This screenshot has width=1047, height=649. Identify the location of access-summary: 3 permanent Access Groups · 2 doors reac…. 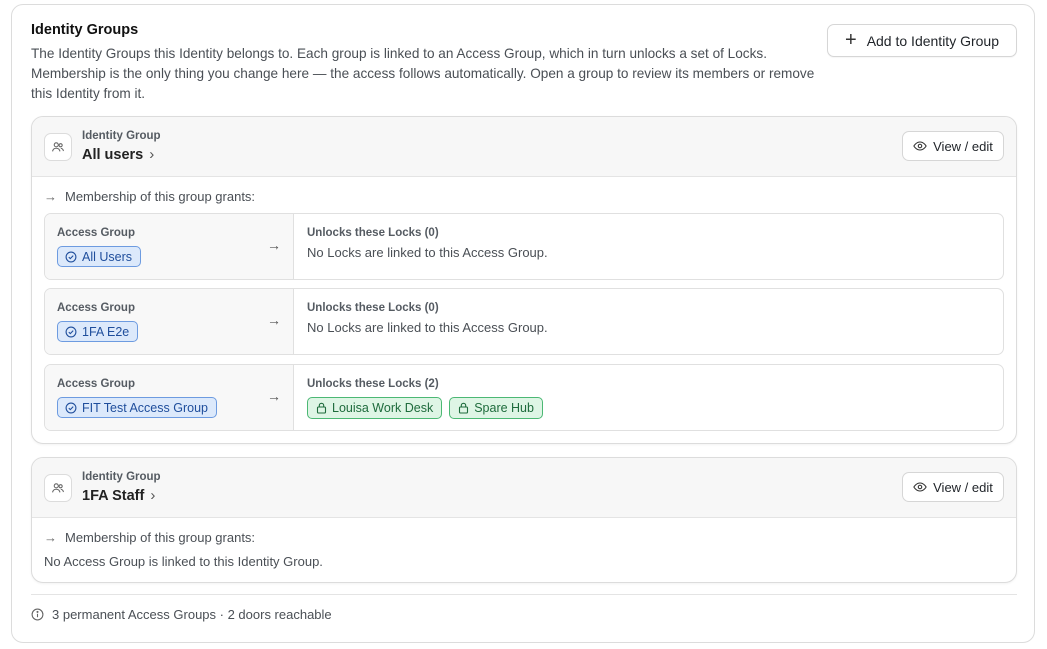
(181, 614).